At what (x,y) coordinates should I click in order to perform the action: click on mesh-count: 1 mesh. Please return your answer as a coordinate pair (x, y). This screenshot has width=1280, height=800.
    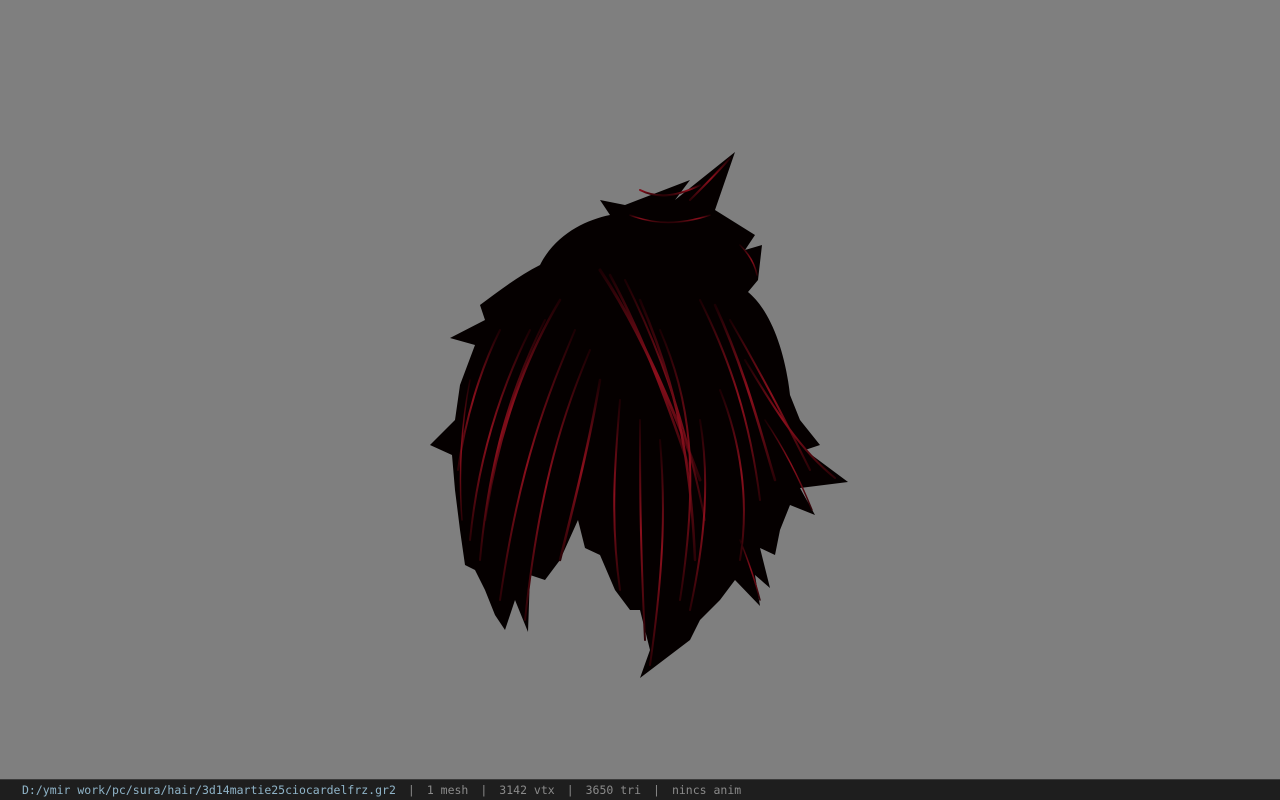
    Looking at the image, I should click on (447, 790).